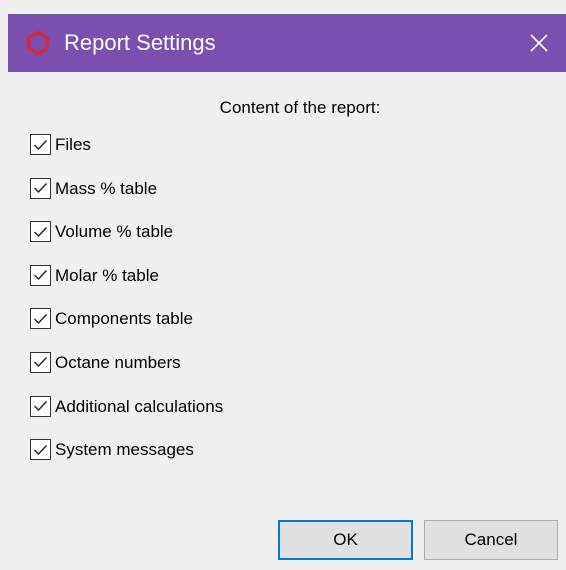  I want to click on option-label: Volume % table, so click(114, 232).